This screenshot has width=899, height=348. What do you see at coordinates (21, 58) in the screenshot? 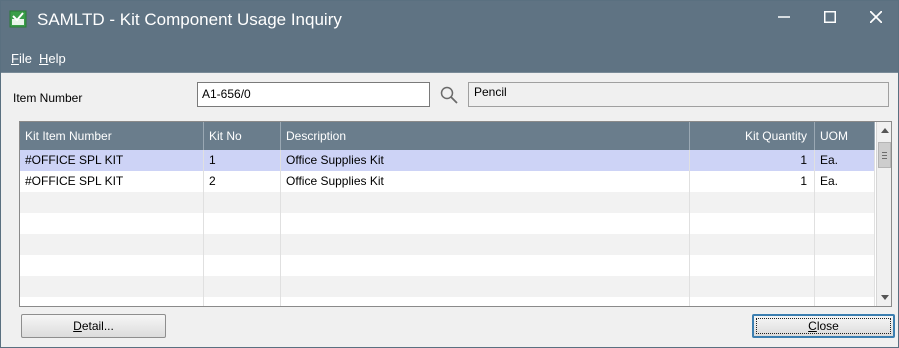
I see `menu-file: File` at bounding box center [21, 58].